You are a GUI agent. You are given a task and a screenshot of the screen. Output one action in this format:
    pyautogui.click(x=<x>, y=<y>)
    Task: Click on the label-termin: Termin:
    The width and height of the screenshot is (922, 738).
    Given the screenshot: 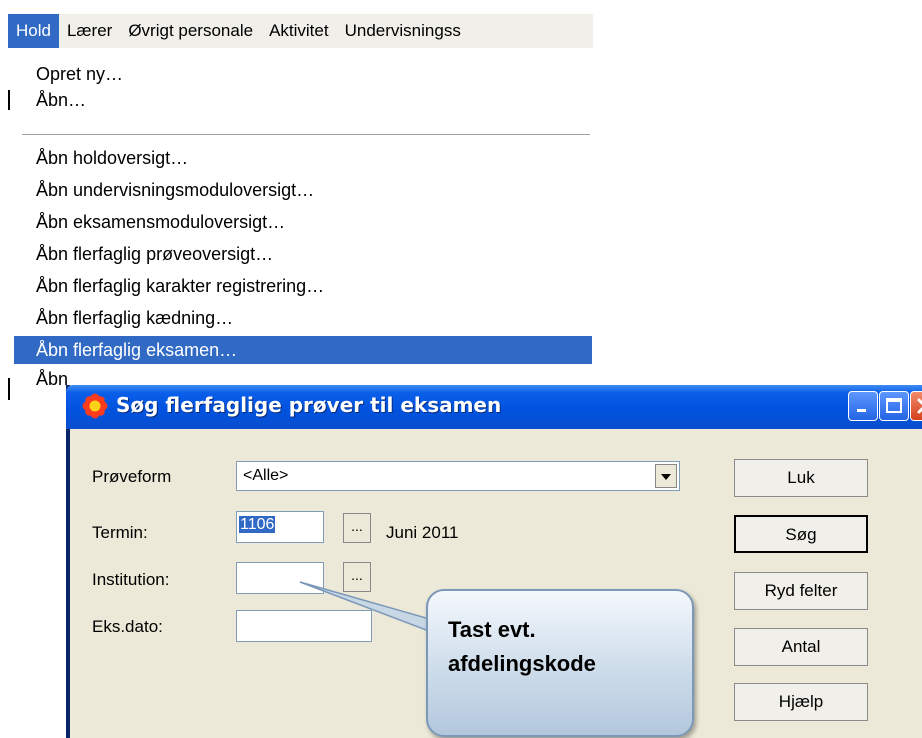 What is the action you would take?
    pyautogui.click(x=120, y=532)
    